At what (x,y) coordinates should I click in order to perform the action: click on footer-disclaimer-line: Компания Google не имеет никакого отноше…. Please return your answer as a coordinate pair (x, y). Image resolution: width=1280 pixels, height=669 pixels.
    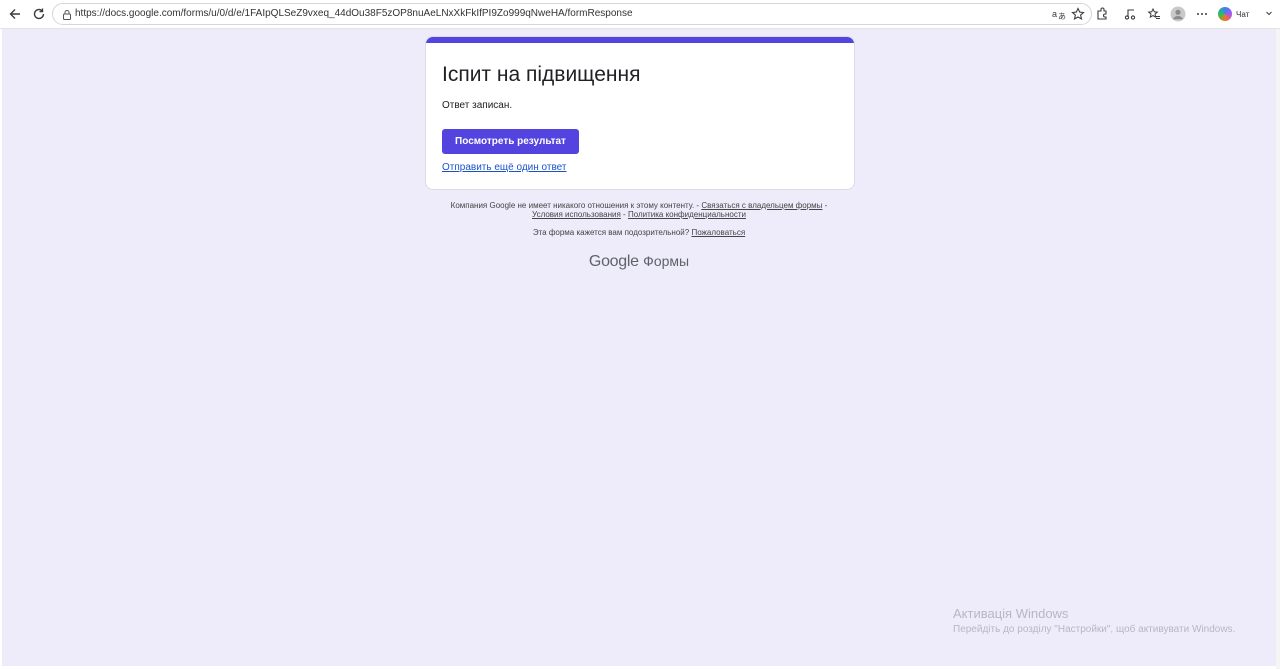
    Looking at the image, I should click on (639, 205).